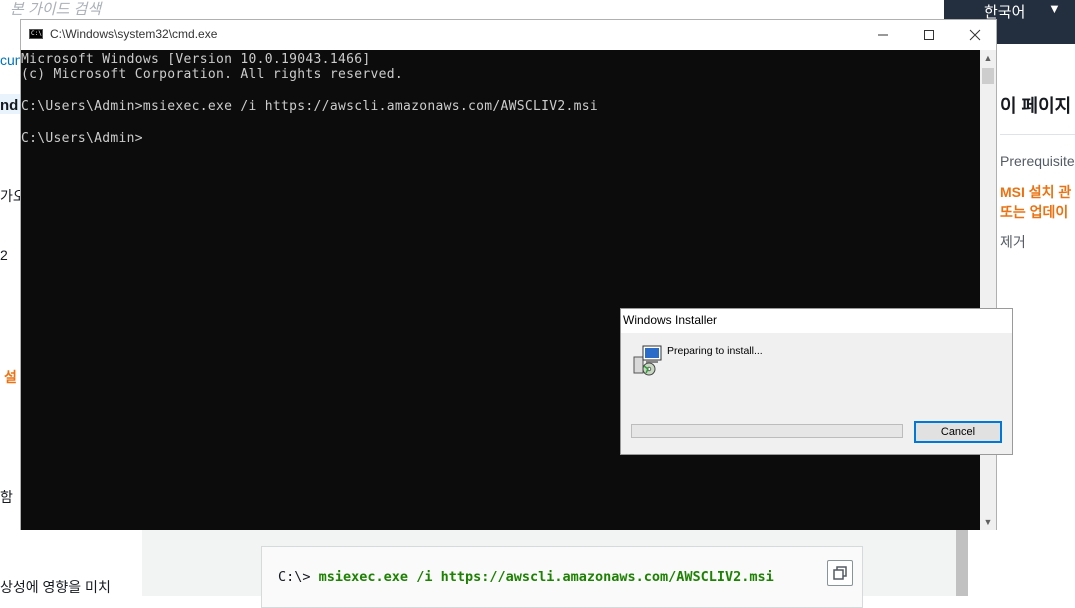 Image resolution: width=1075 pixels, height=608 pixels. What do you see at coordinates (36, 34) in the screenshot?
I see `cmd-icon: C:\` at bounding box center [36, 34].